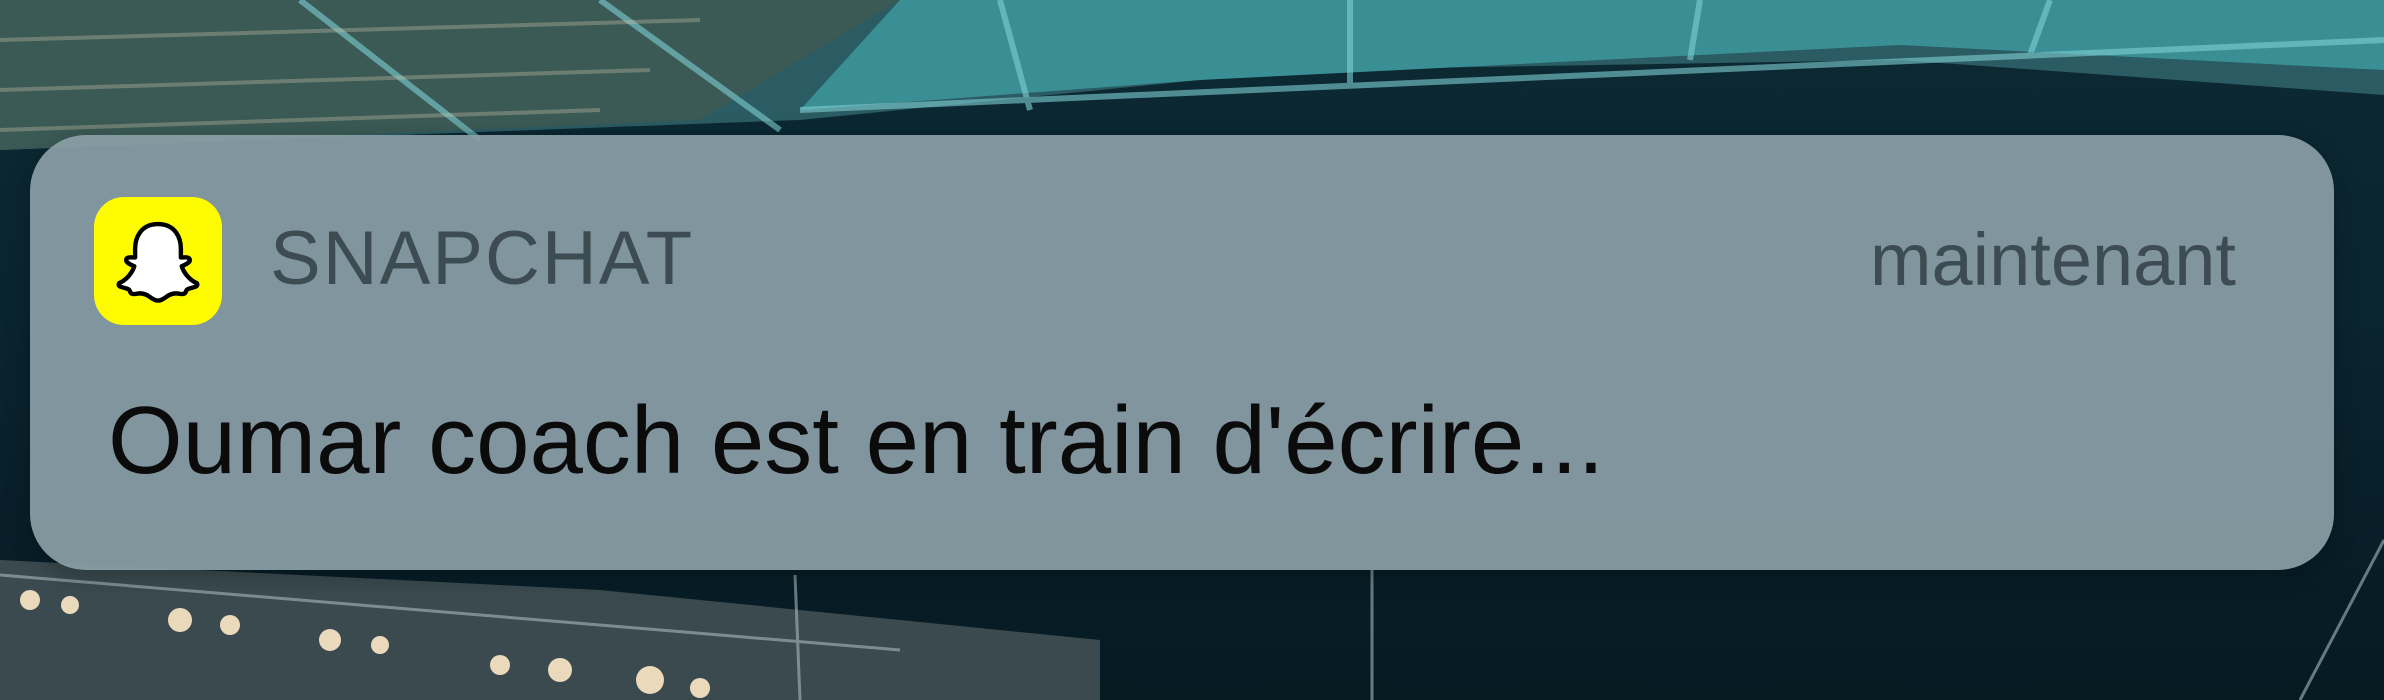  I want to click on notification-timestamp: maintenant, so click(2052, 259).